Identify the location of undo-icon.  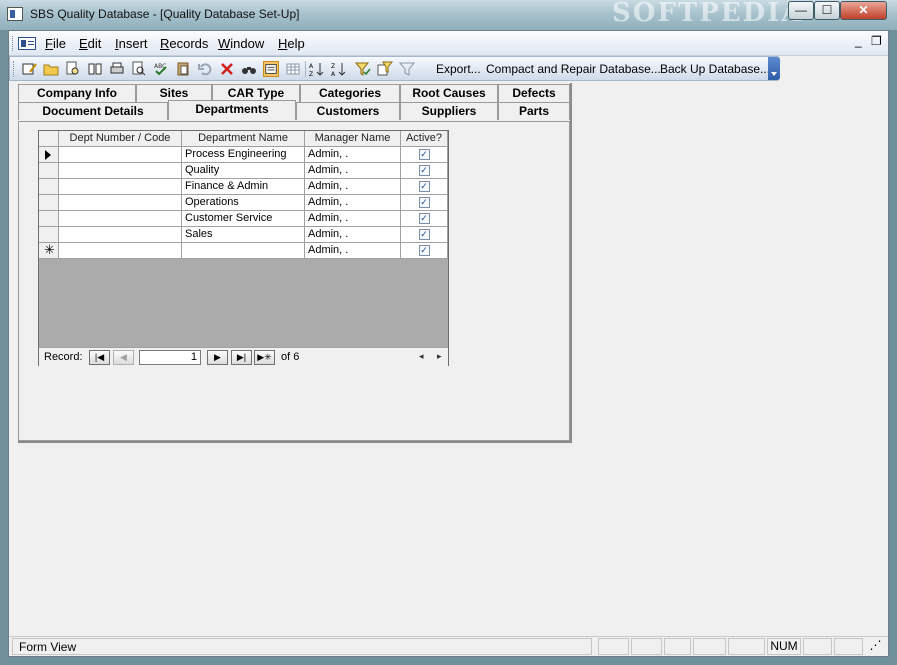
(205, 69).